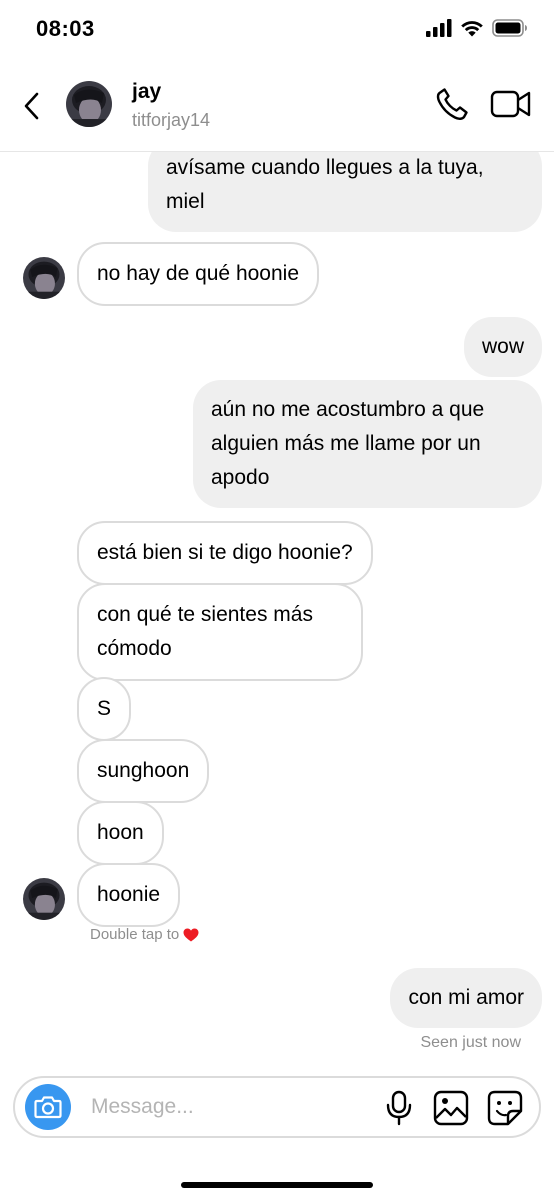 This screenshot has height=1200, width=554. I want to click on contact-avatar, so click(89, 104).